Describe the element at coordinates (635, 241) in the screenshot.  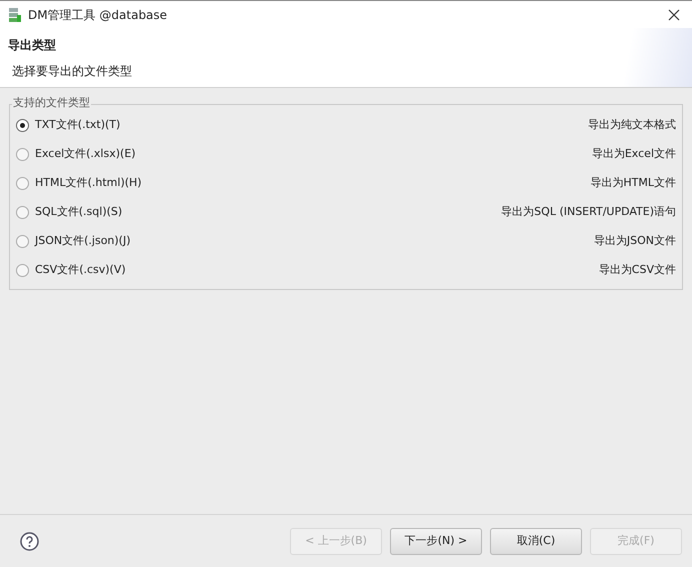
I see `file-type-description: 导出为JSON文件` at that location.